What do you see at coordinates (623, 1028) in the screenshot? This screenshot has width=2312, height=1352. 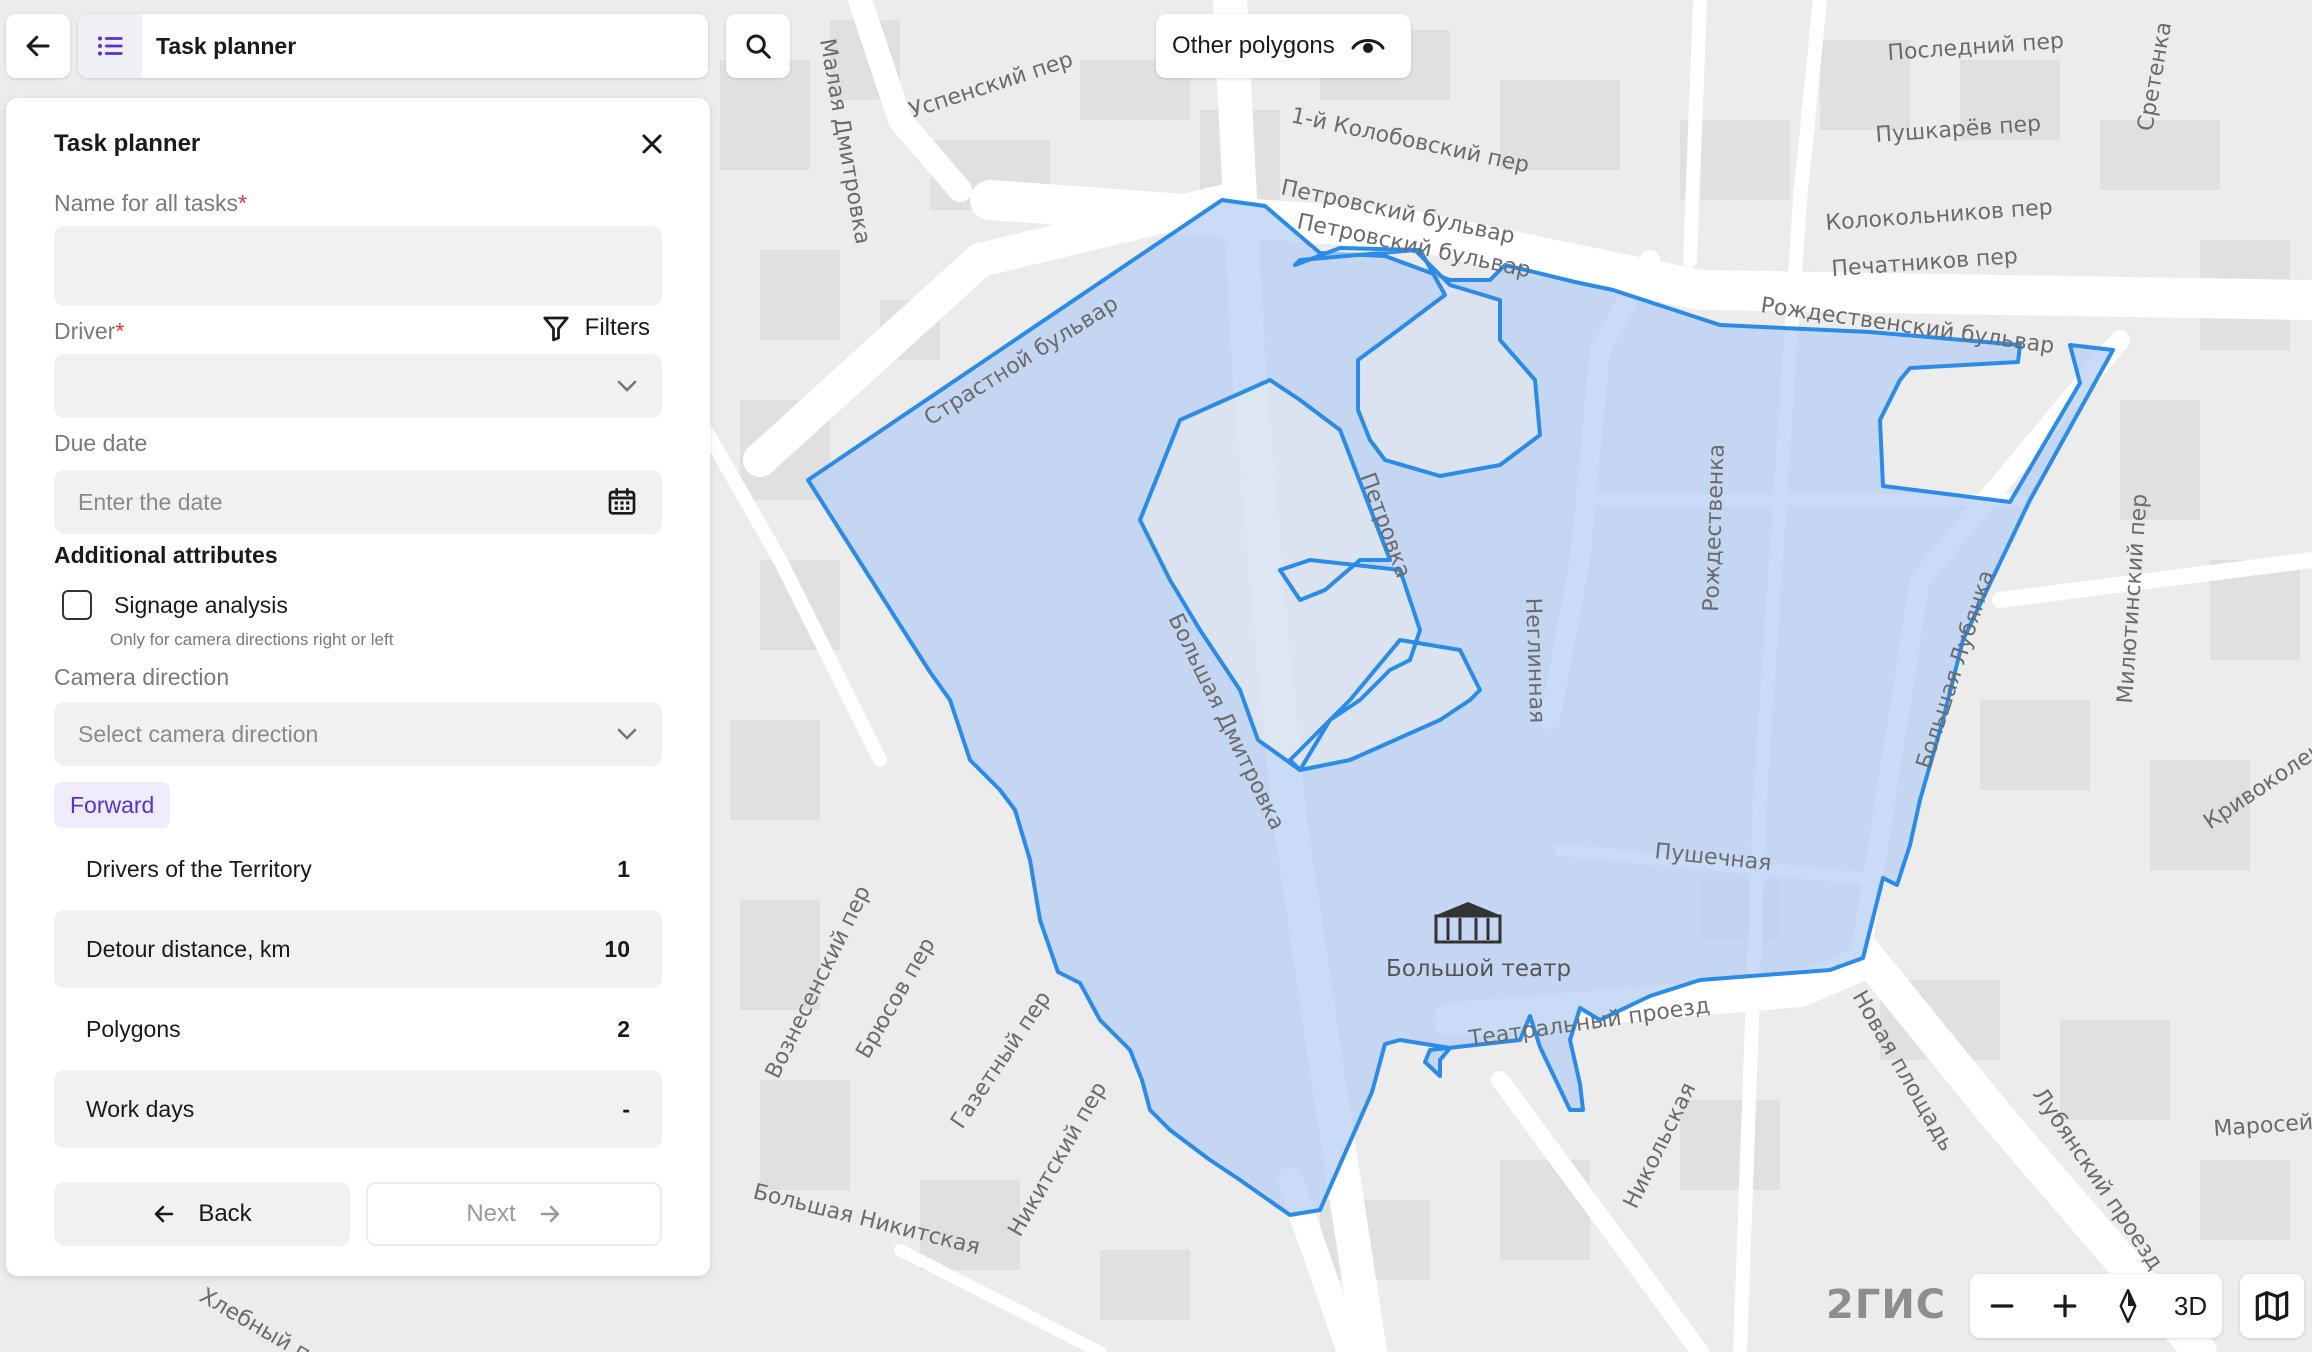 I see `stat-value: 2` at bounding box center [623, 1028].